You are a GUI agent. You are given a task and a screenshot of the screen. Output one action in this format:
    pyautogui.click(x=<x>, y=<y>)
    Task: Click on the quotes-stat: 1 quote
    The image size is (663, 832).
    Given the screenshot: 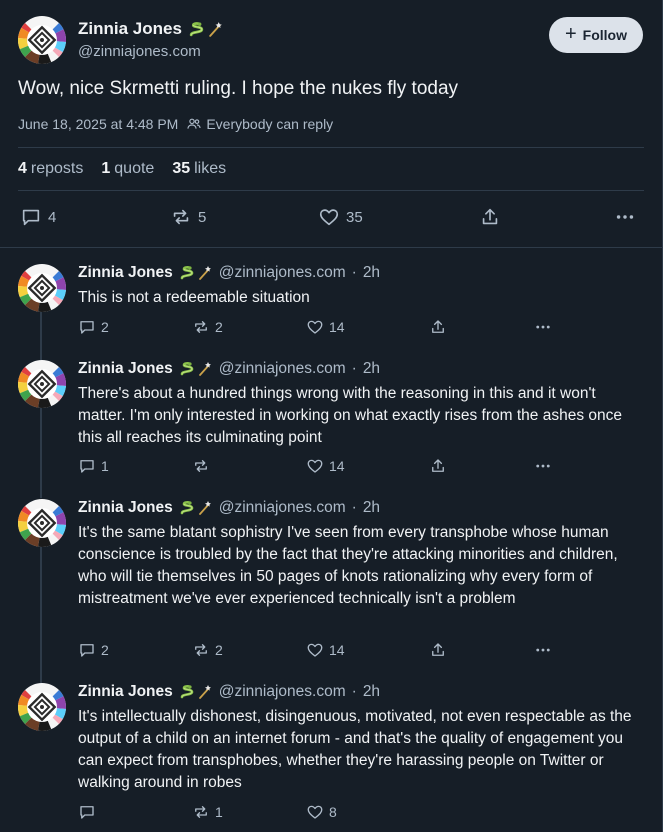 What is the action you would take?
    pyautogui.click(x=127, y=169)
    